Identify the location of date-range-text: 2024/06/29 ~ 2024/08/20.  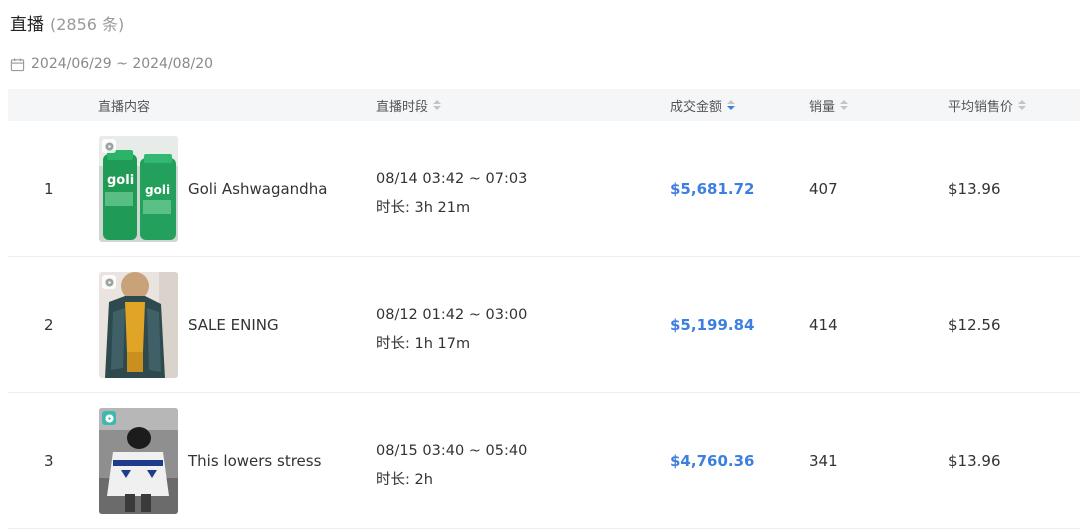
(122, 64).